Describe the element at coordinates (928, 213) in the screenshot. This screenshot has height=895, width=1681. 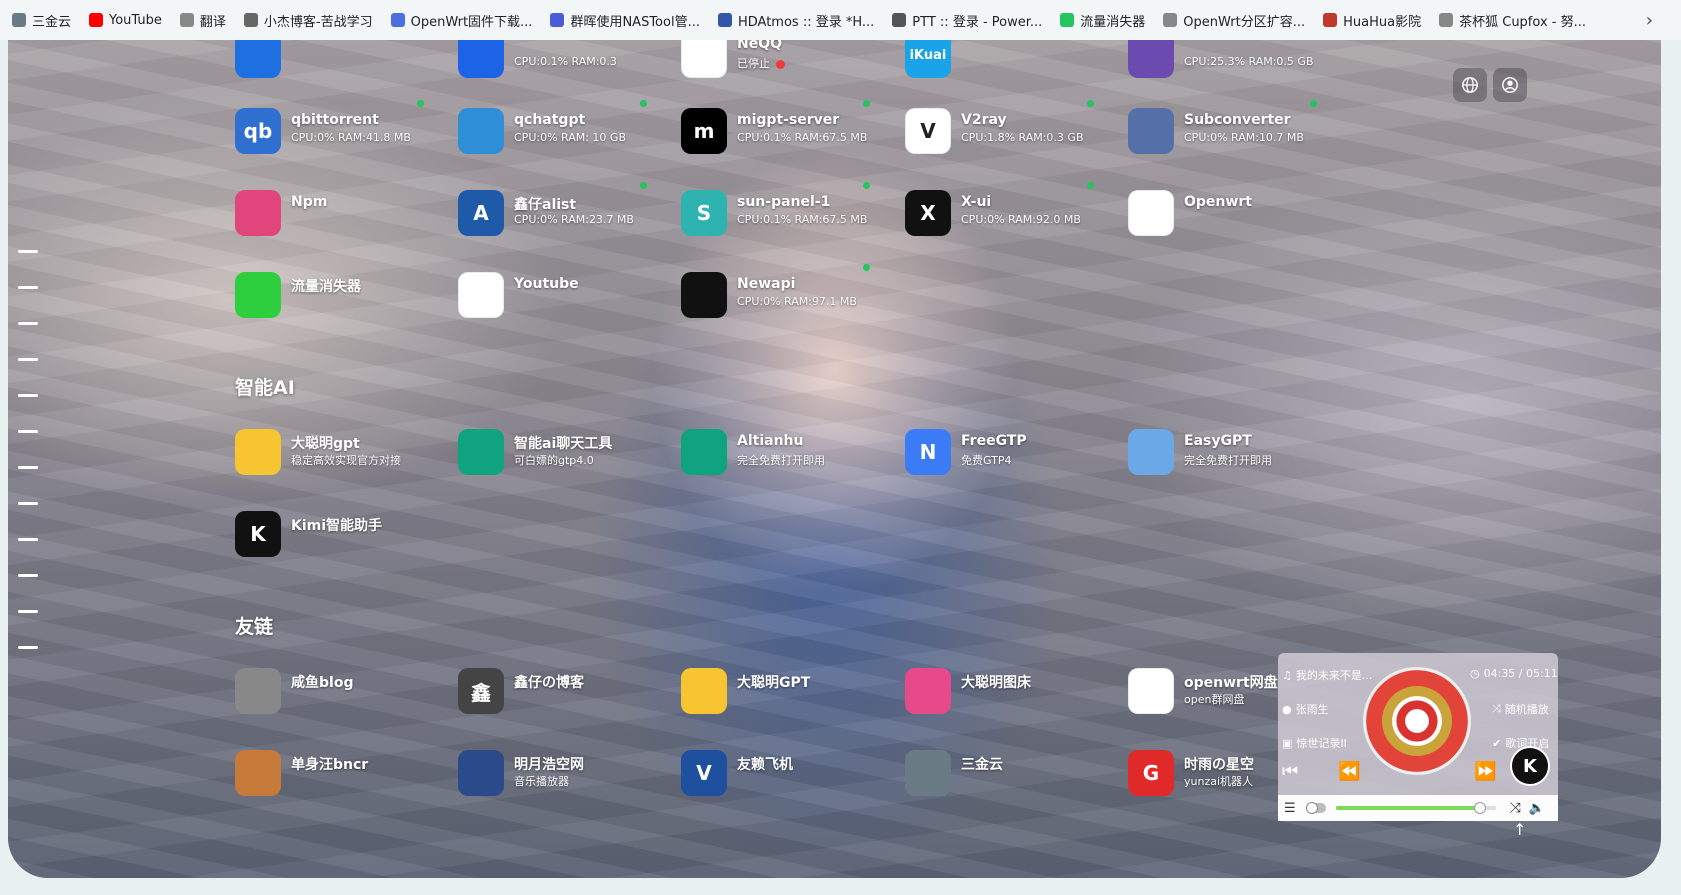
I see `x-icon: X` at that location.